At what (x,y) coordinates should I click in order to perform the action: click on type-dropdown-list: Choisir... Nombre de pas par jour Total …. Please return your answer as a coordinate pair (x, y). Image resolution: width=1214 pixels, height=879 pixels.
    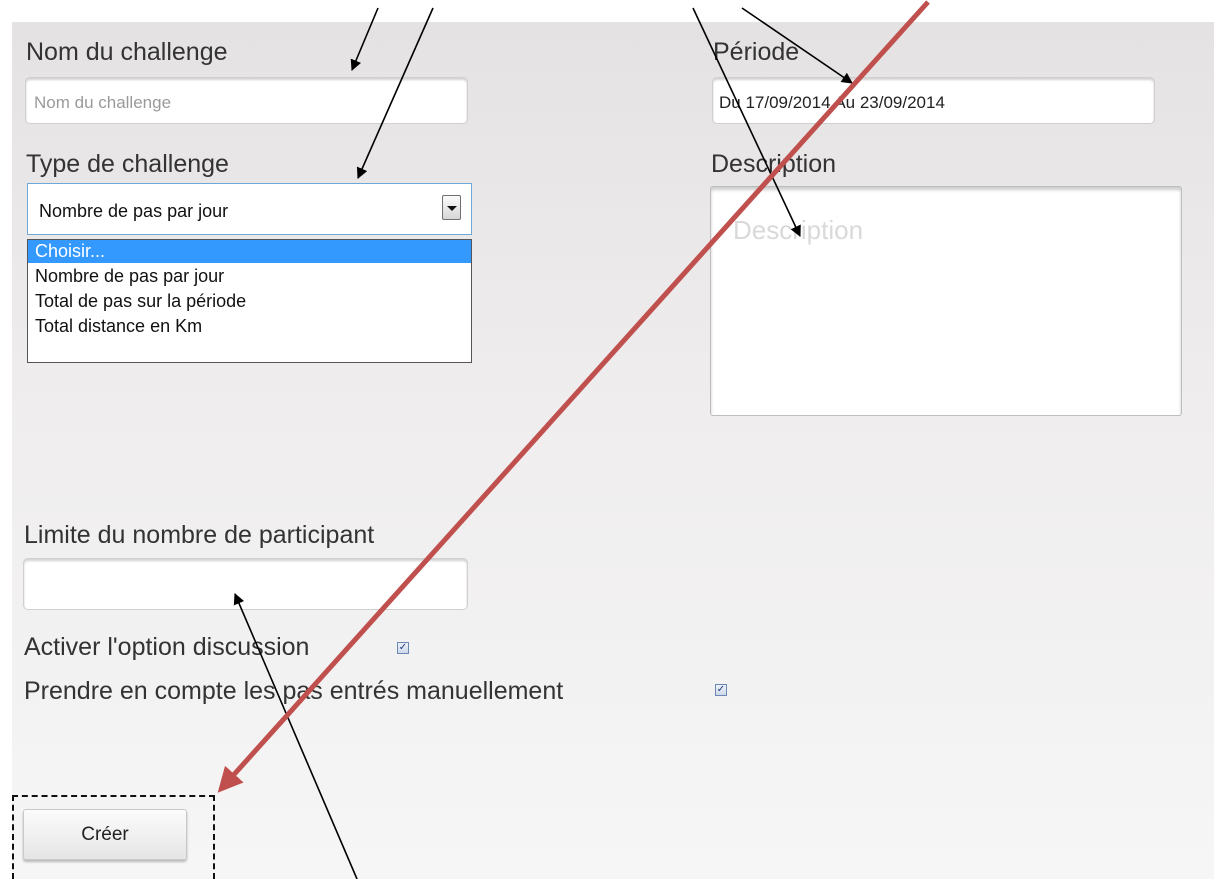
    Looking at the image, I should click on (249, 301).